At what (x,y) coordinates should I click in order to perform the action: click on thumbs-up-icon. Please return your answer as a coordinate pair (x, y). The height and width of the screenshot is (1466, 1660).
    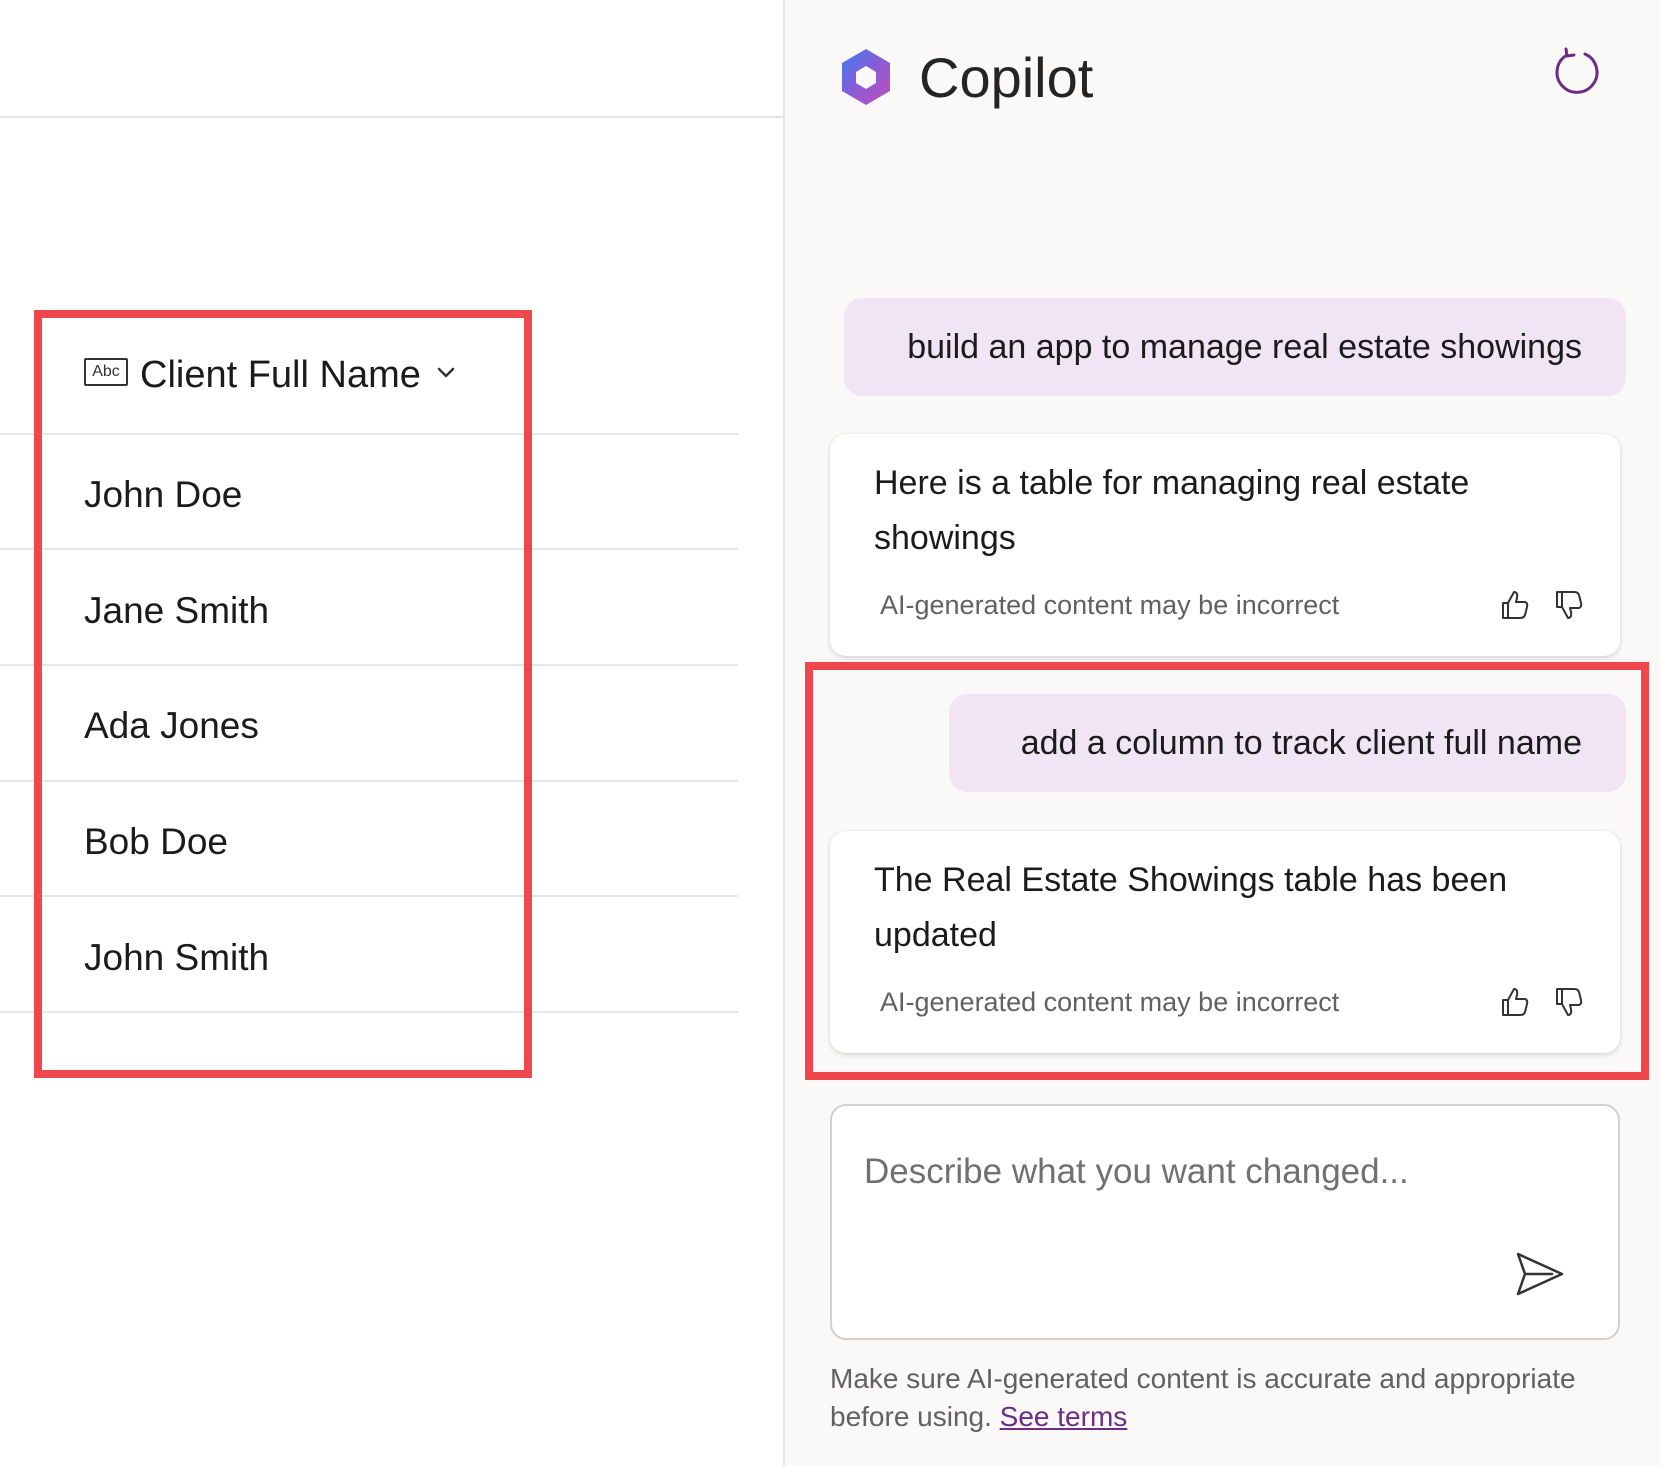
    Looking at the image, I should click on (1515, 605).